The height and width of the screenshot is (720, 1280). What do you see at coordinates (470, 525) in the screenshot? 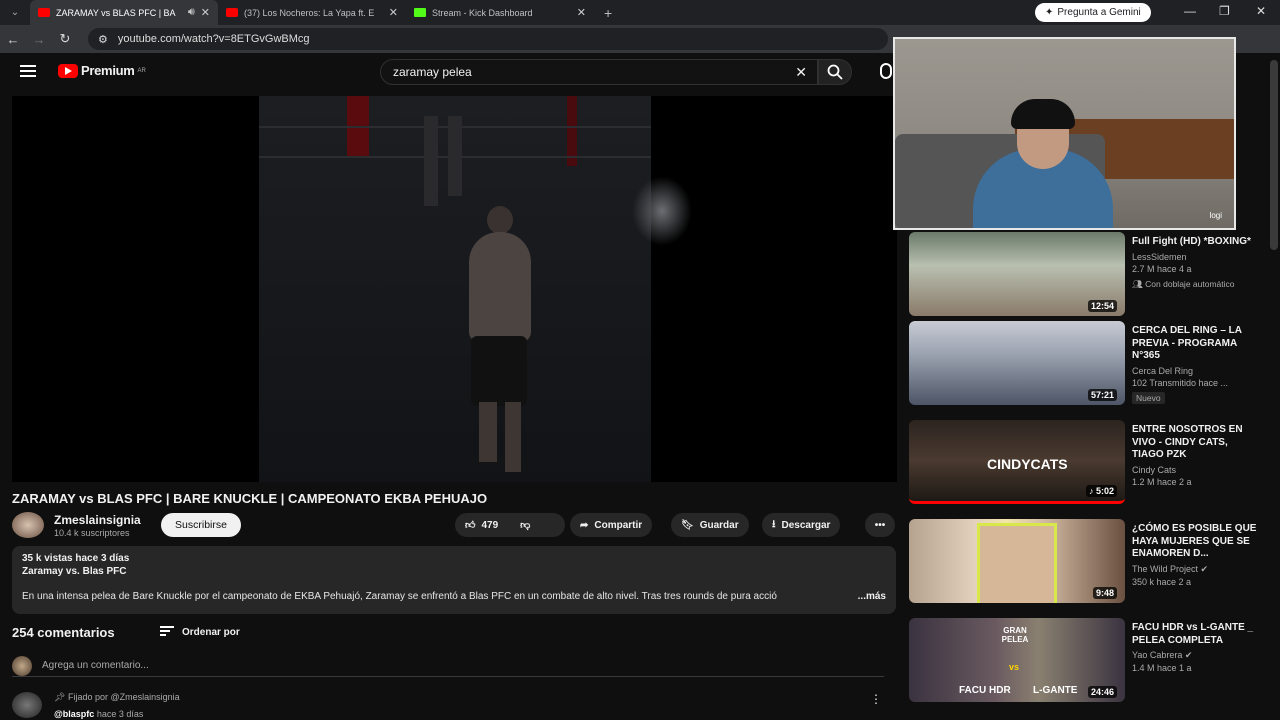
I see `like-icon: 👍︎` at bounding box center [470, 525].